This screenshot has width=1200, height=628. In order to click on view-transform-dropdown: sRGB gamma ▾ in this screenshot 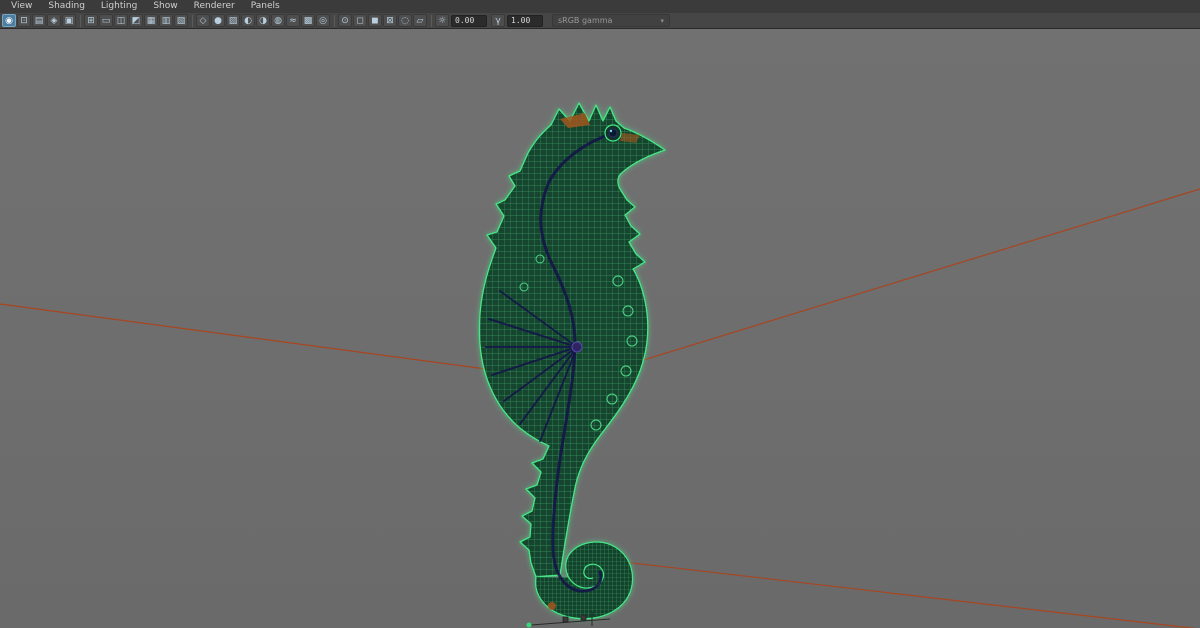, I will do `click(611, 20)`.